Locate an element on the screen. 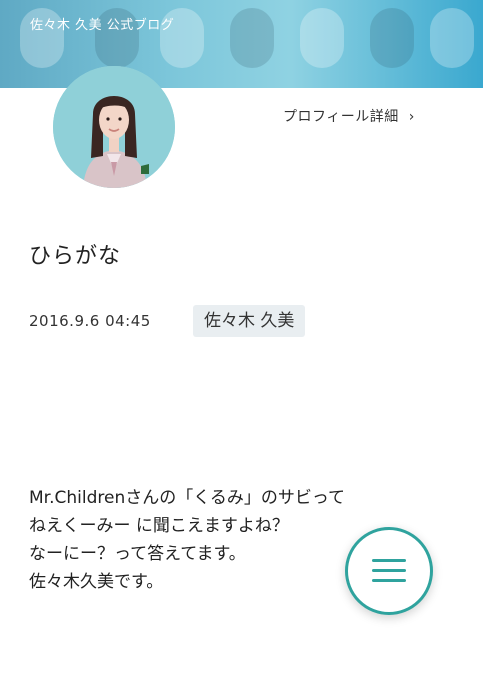  avatar is located at coordinates (114, 127).